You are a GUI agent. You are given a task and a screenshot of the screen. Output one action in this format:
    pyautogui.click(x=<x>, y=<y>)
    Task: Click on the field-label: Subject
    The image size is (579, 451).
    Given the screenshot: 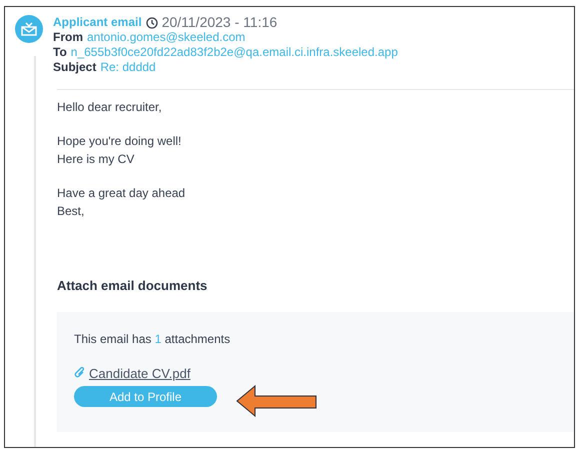 What is the action you would take?
    pyautogui.click(x=74, y=67)
    